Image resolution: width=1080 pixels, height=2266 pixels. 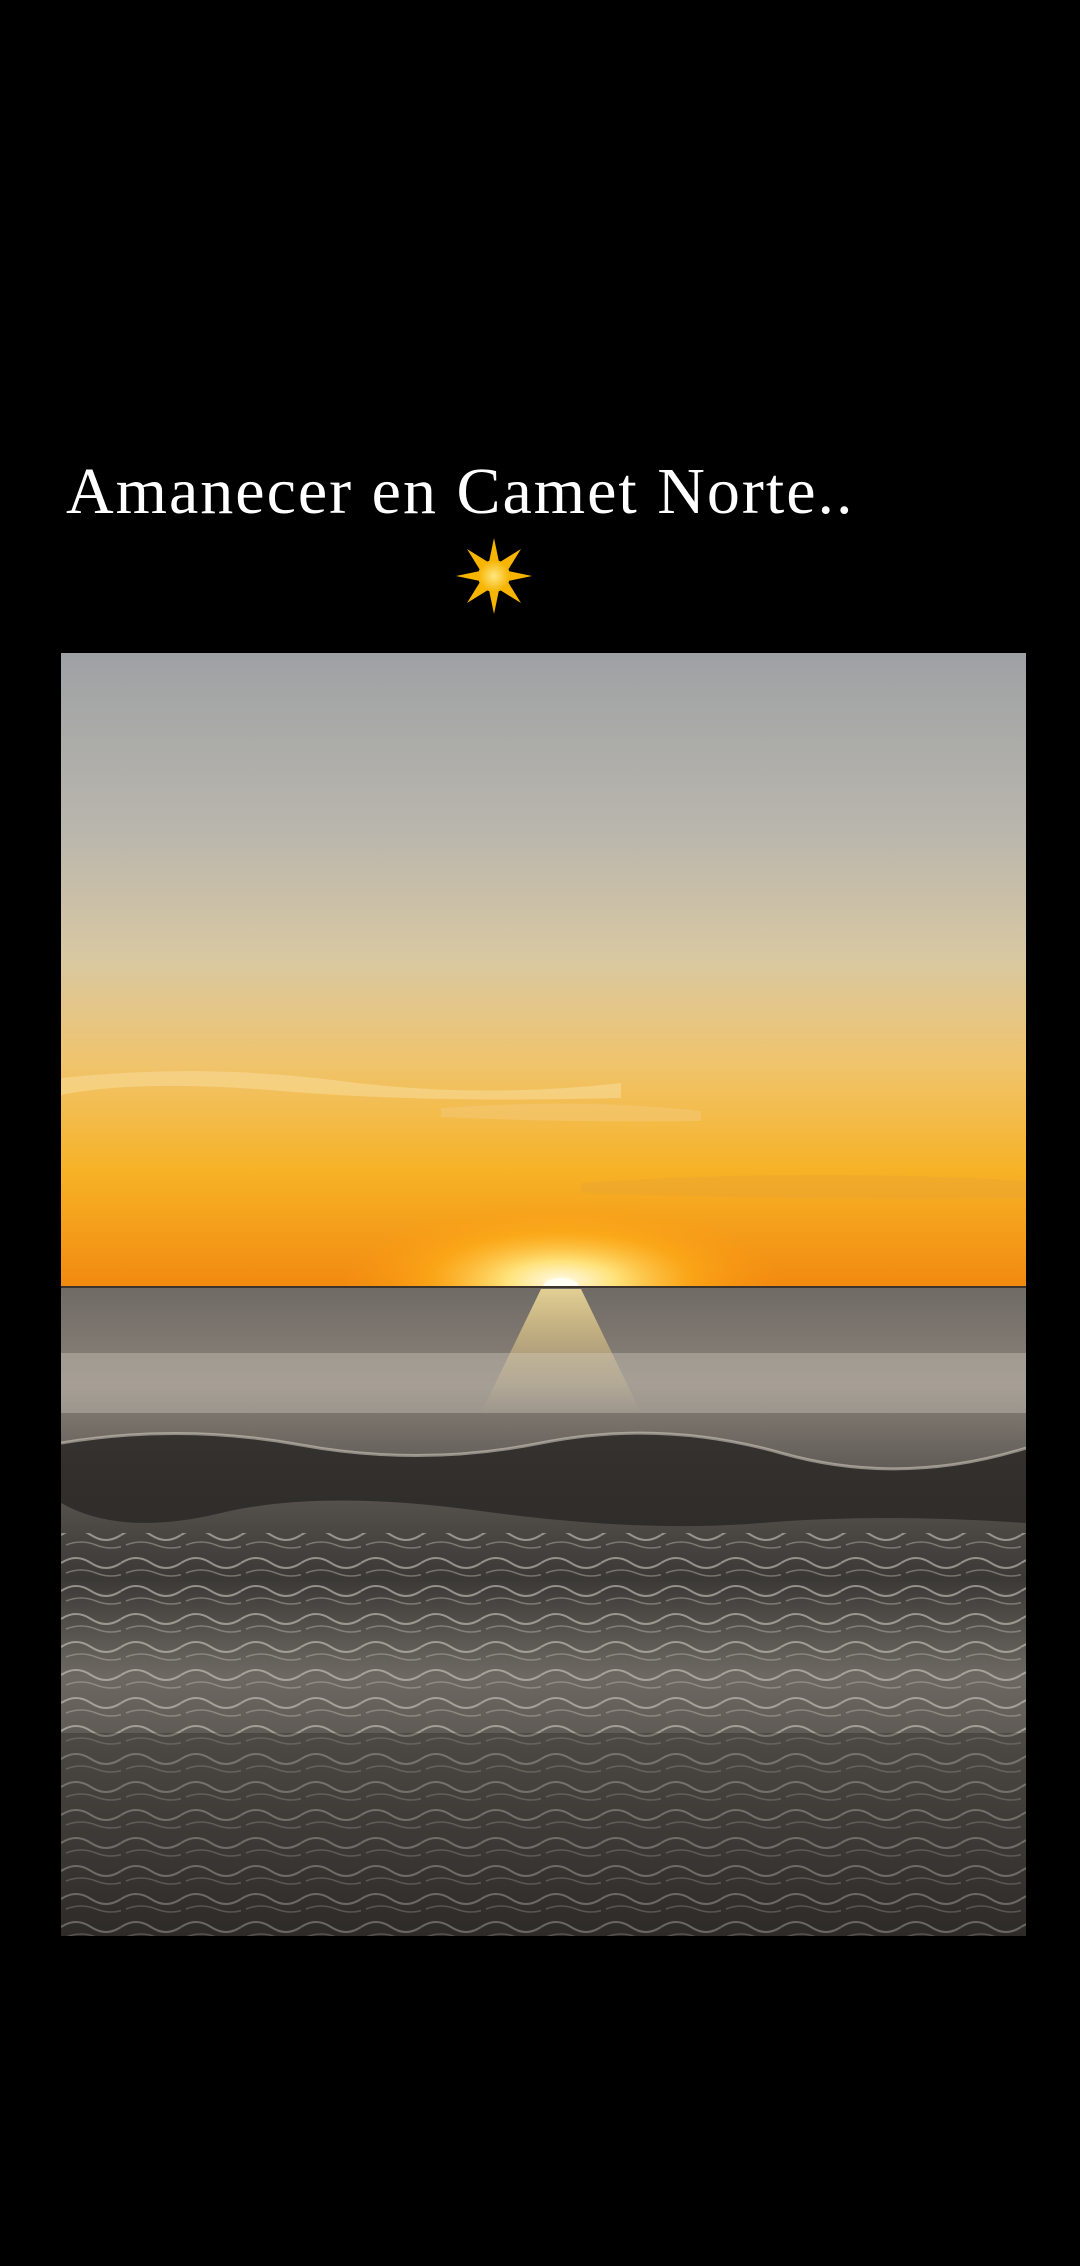 I want to click on story-caption-text: Amanecer en Camet Norte.., so click(x=460, y=491).